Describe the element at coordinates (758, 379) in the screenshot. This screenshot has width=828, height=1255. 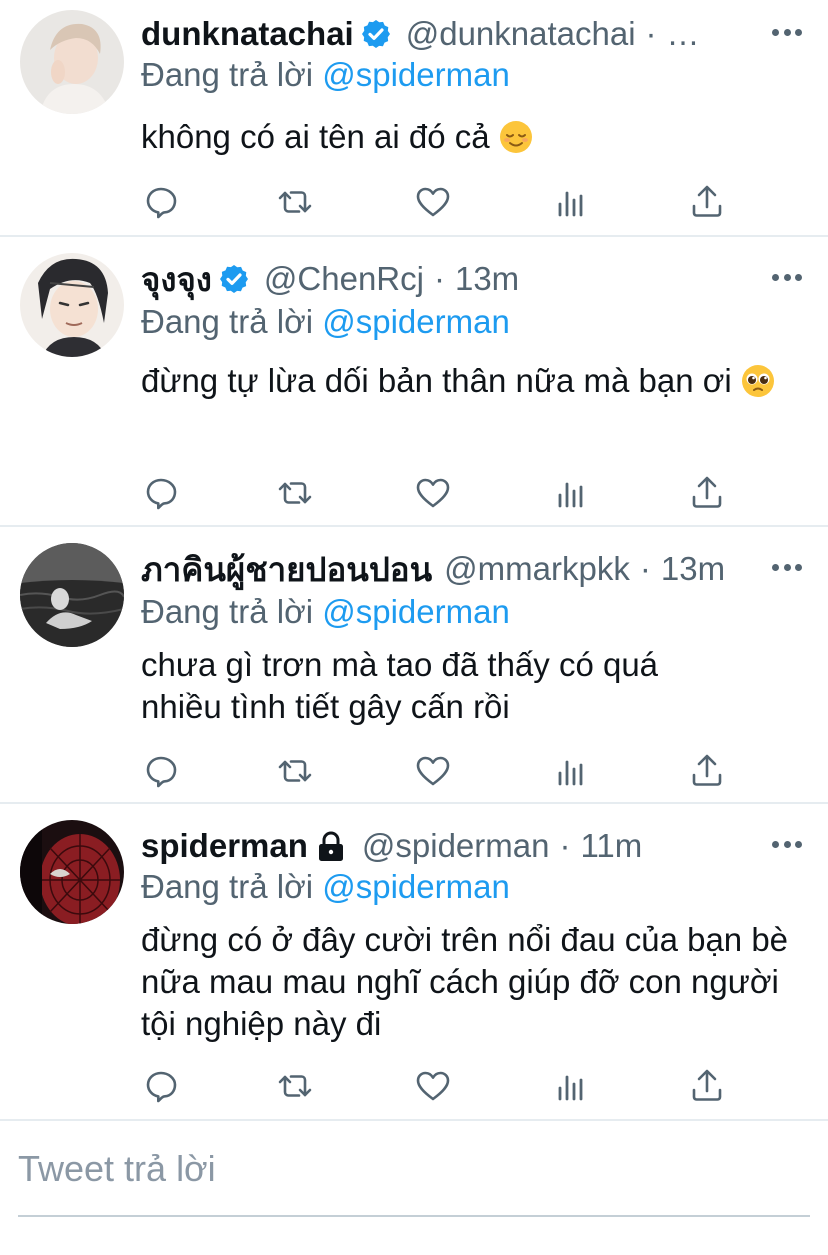
I see `pleading-face-emoji-icon` at that location.